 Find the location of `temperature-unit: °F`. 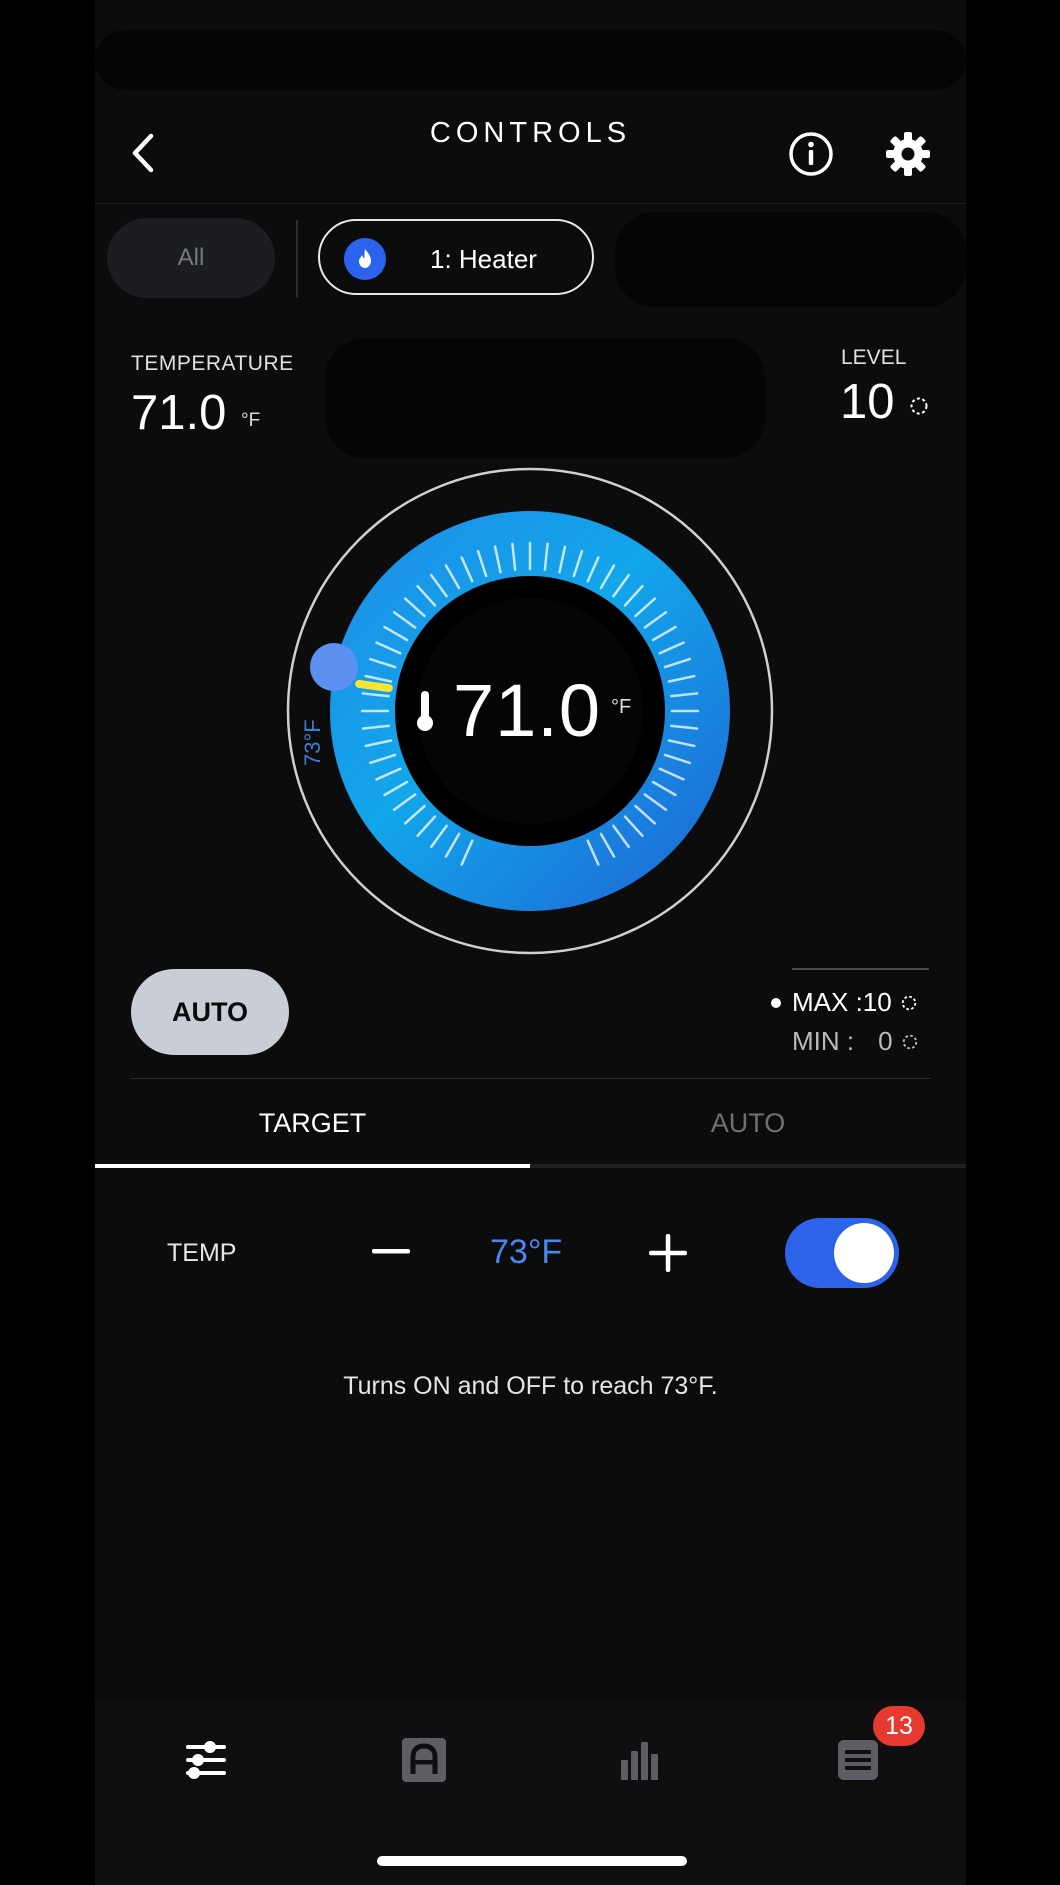

temperature-unit: °F is located at coordinates (251, 420).